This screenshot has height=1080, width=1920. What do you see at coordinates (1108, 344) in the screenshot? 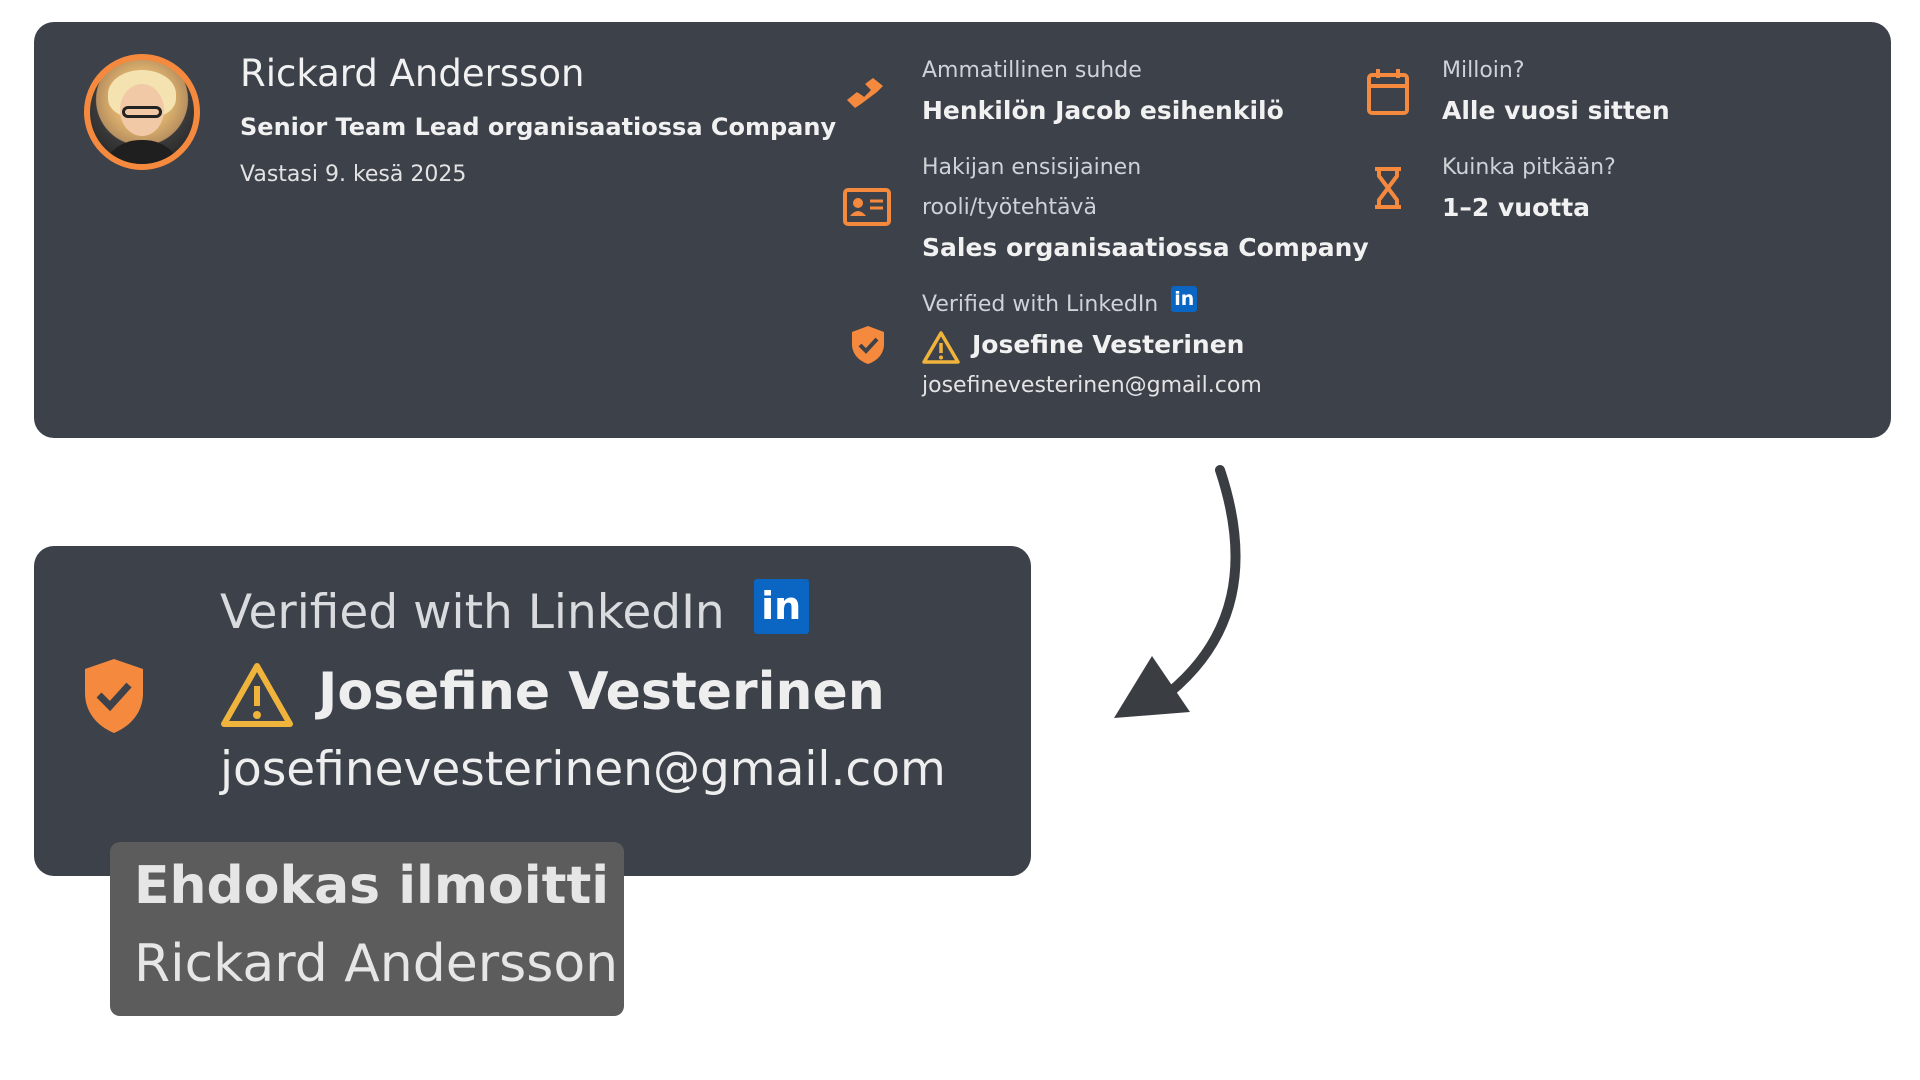
I see `verified-name: Josefine Vesterinen` at bounding box center [1108, 344].